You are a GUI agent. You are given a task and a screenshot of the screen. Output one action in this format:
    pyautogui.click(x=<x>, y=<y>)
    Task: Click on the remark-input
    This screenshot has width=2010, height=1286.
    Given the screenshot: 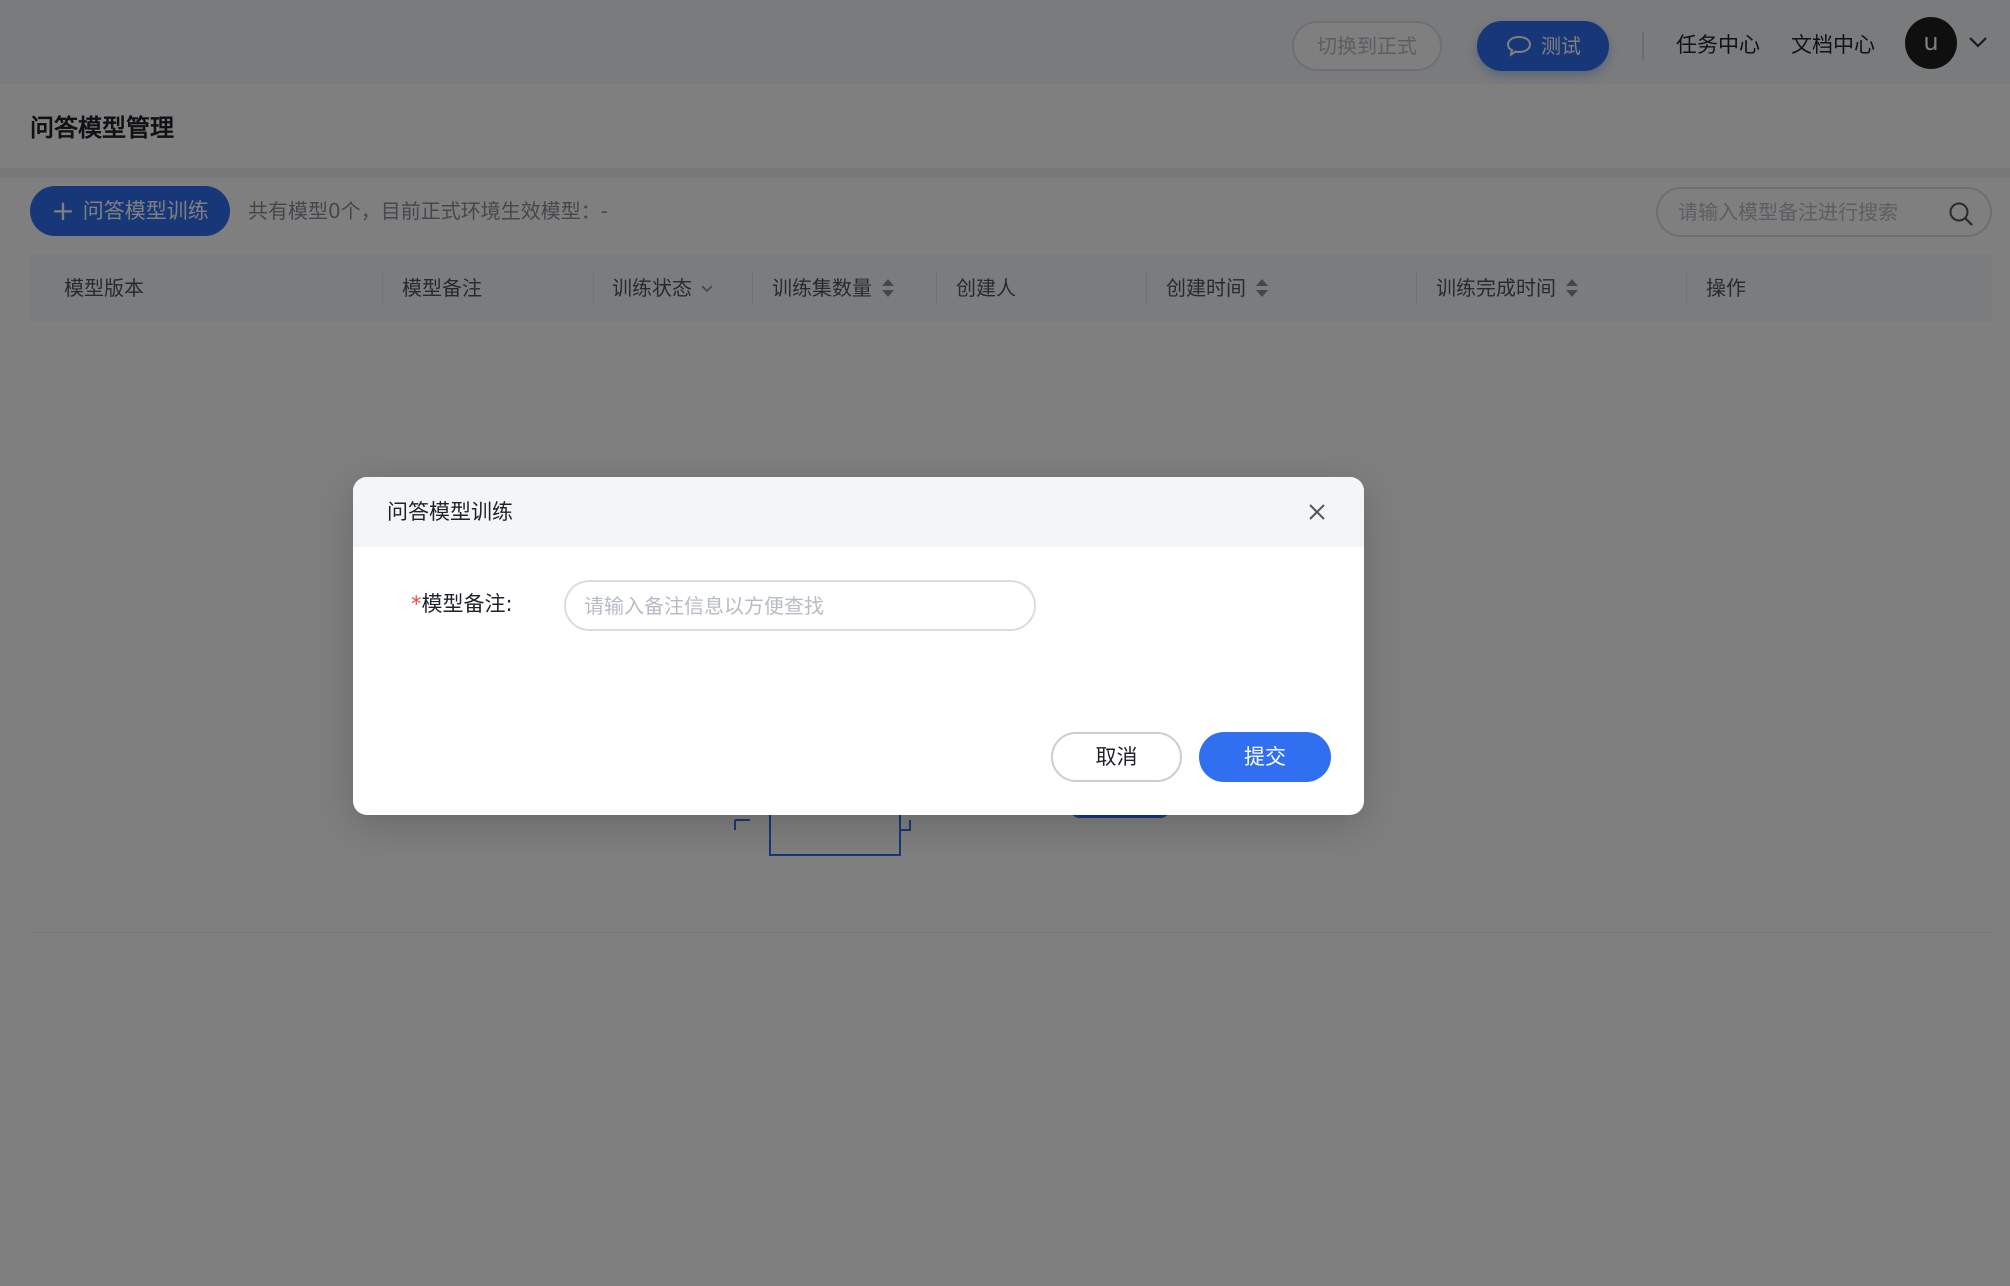 What is the action you would take?
    pyautogui.click(x=799, y=606)
    